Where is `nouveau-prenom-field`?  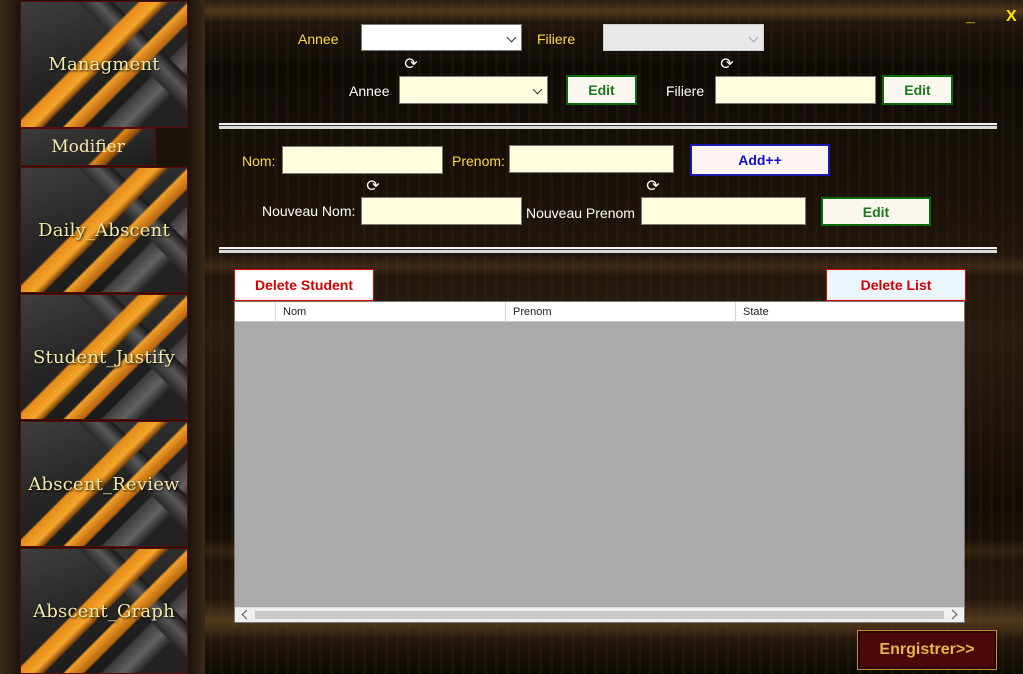
nouveau-prenom-field is located at coordinates (723, 211).